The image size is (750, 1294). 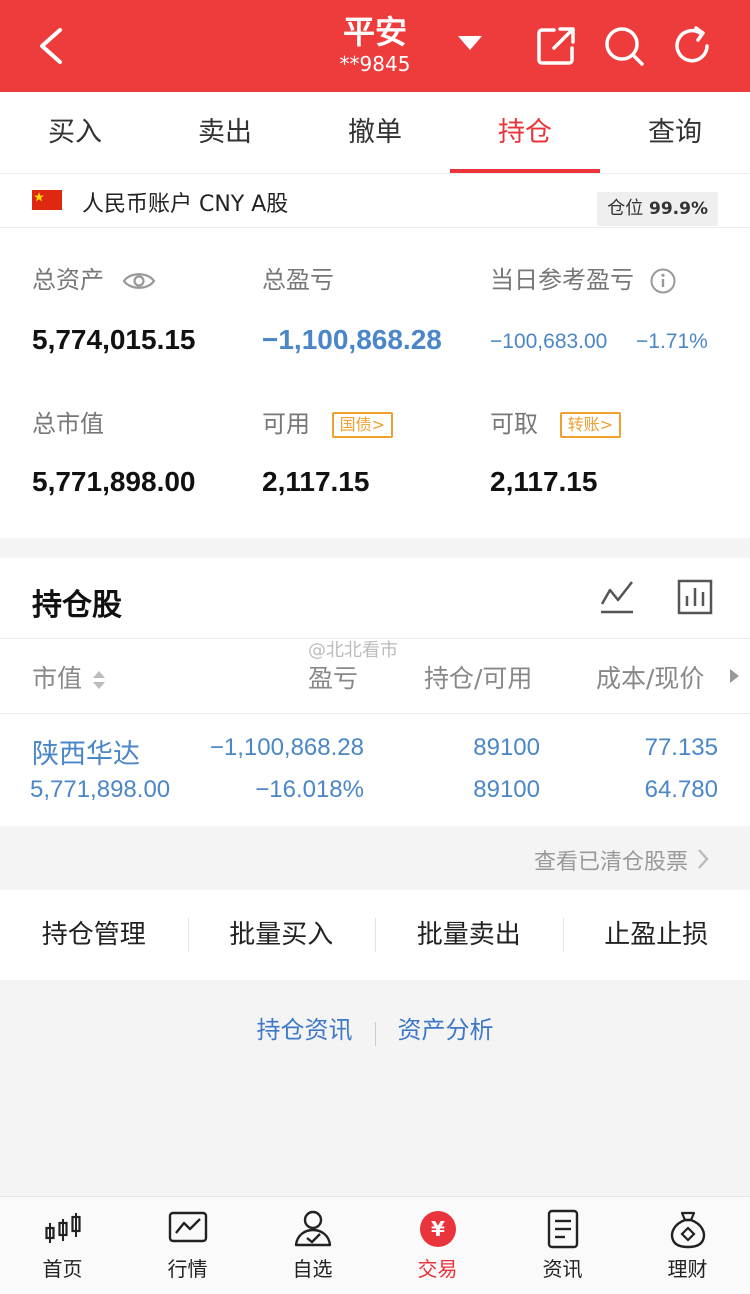 I want to click on yuan-icon: ¥, so click(x=437, y=1229).